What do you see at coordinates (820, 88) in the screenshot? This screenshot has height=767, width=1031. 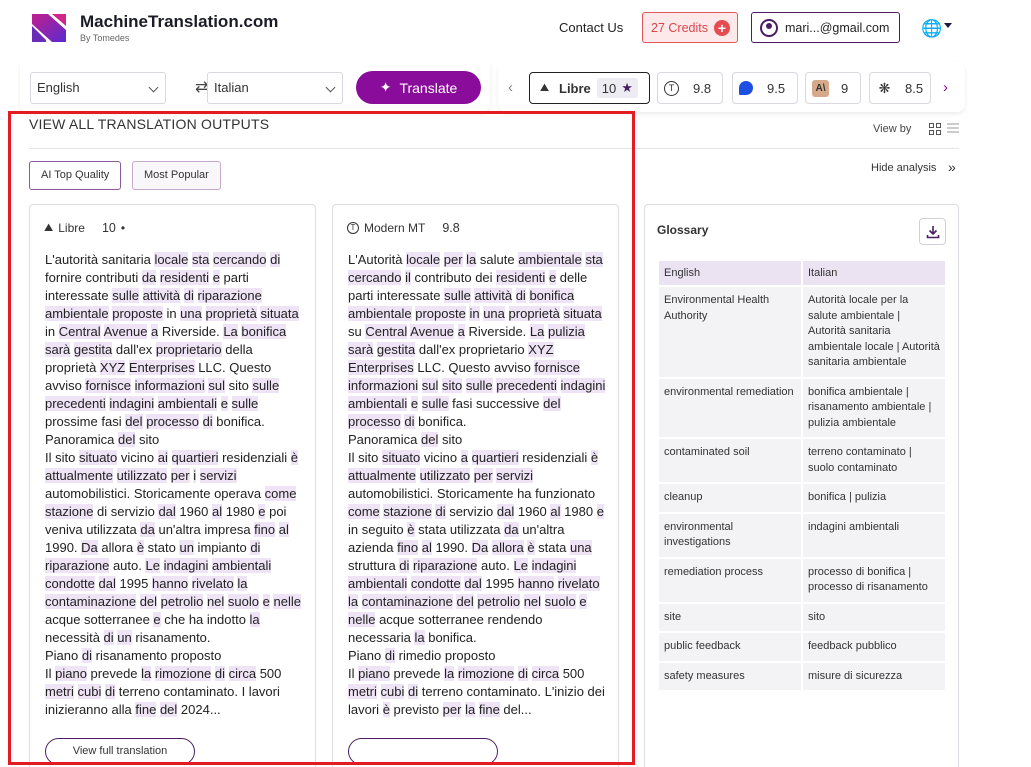 I see `anthropic-icon: A\` at bounding box center [820, 88].